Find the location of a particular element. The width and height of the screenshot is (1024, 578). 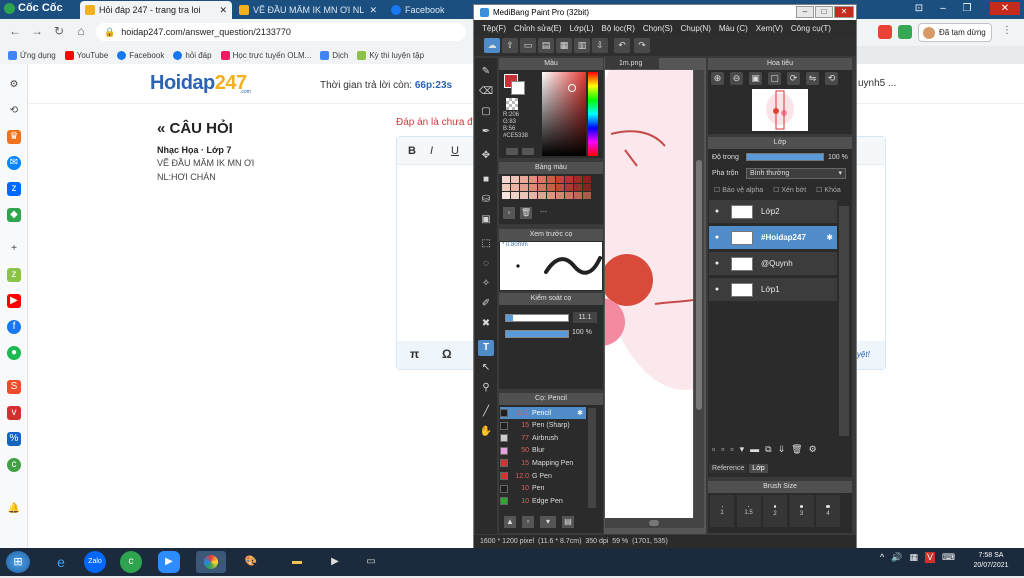

new-halftone-layer-icon: ▫ is located at coordinates (722, 449).